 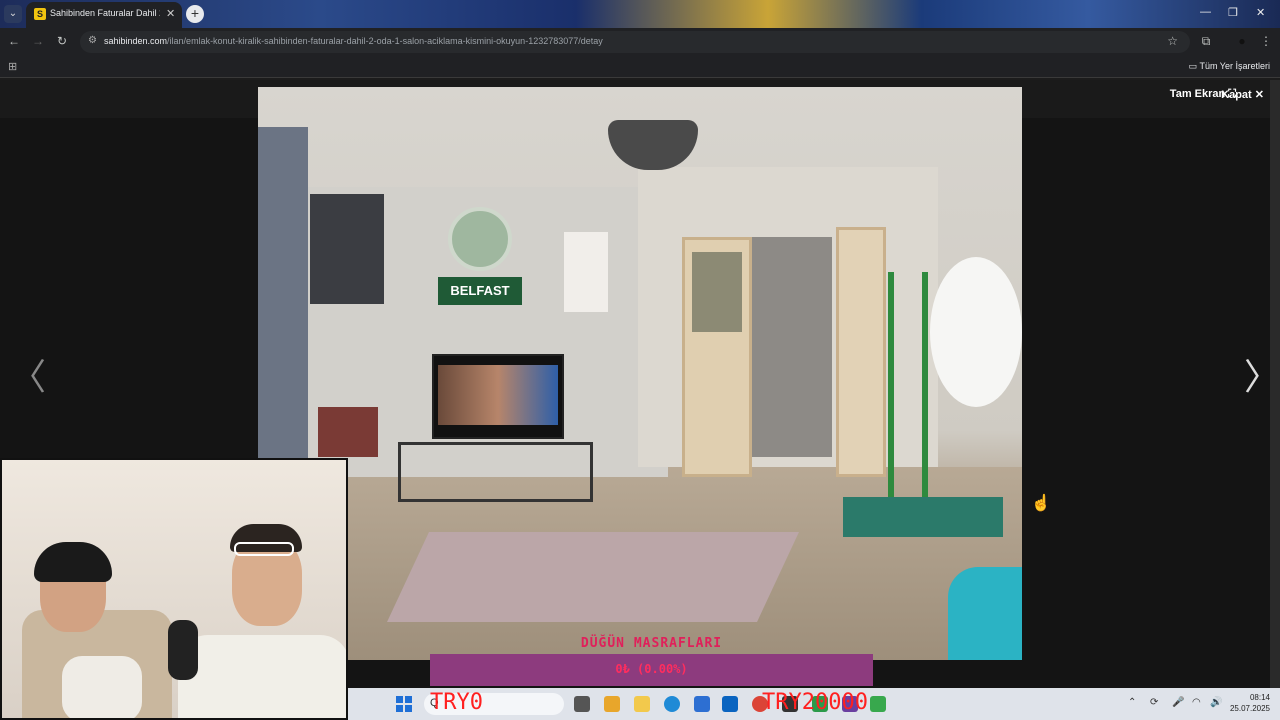 I want to click on bookmark-star-icon: ☆, so click(x=1172, y=41).